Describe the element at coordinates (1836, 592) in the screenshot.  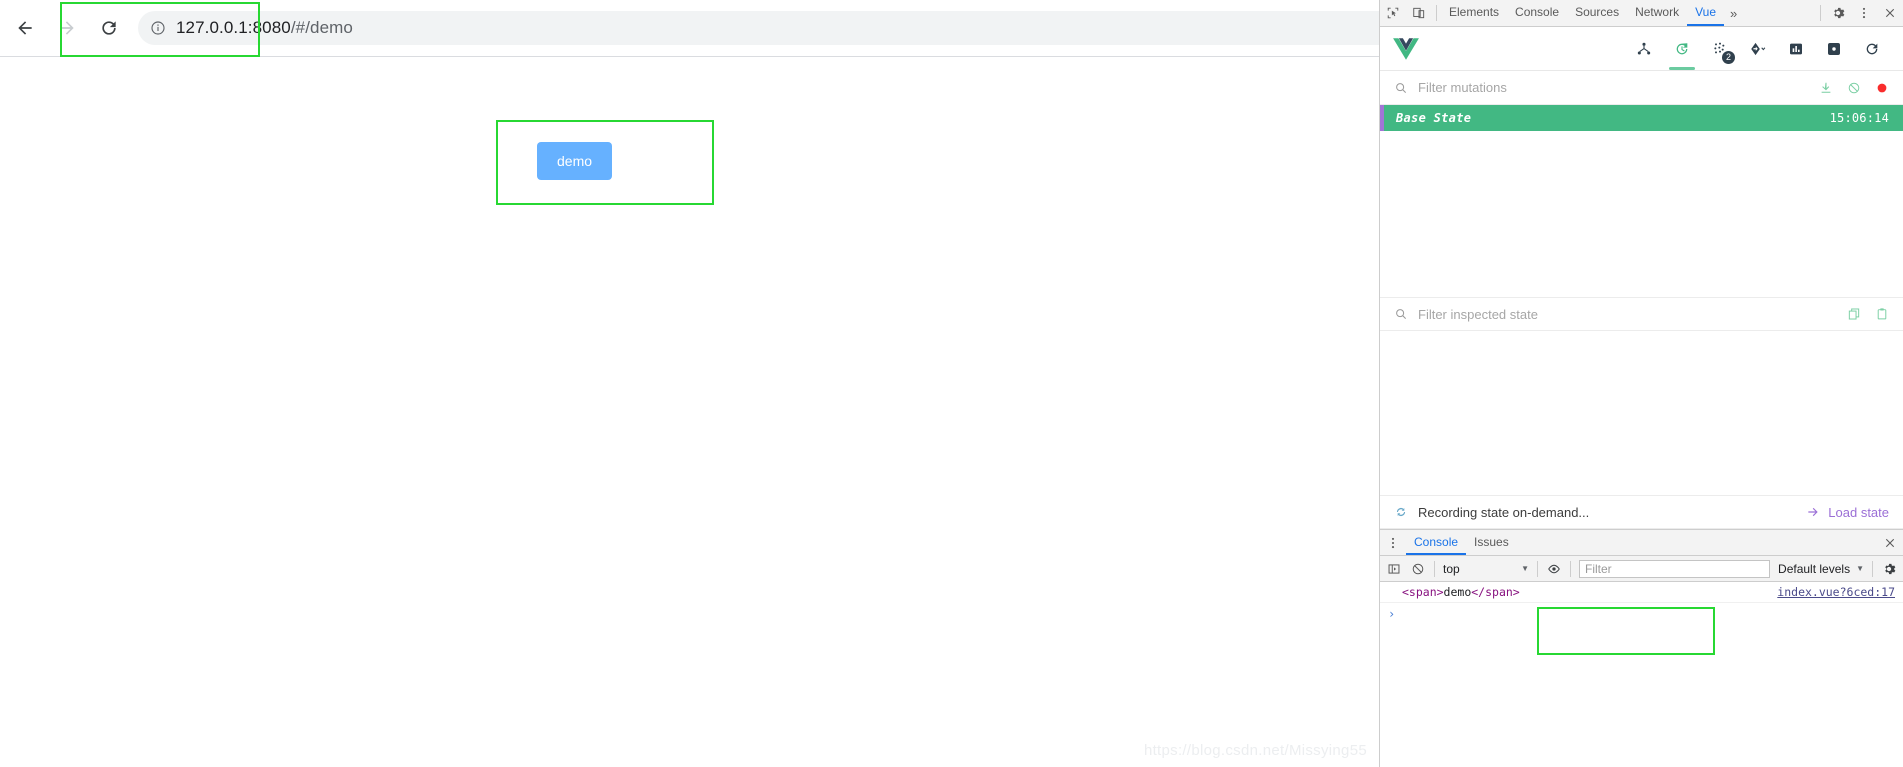
I see `console-log-source-link: index.vue?6ced:17` at that location.